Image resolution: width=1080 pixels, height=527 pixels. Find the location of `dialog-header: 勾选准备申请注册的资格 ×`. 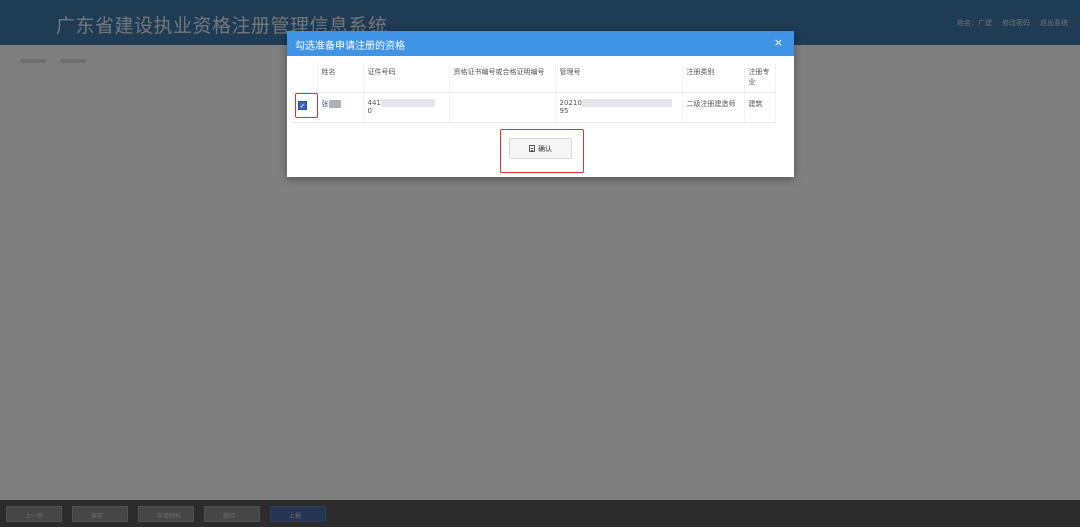

dialog-header: 勾选准备申请注册的资格 × is located at coordinates (540, 43).